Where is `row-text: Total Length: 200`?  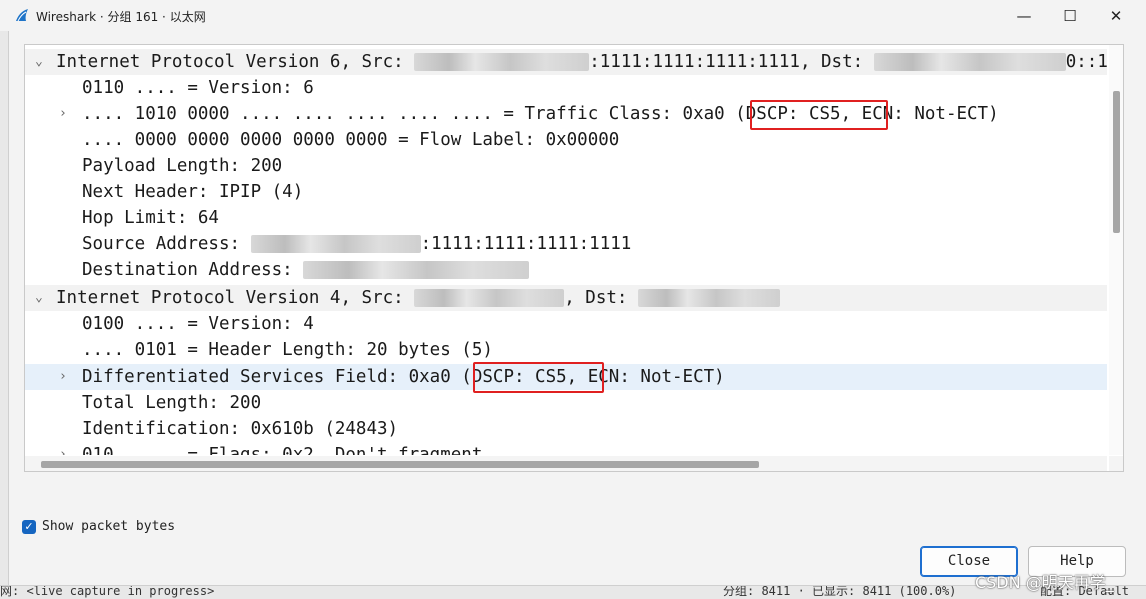 row-text: Total Length: 200 is located at coordinates (172, 403).